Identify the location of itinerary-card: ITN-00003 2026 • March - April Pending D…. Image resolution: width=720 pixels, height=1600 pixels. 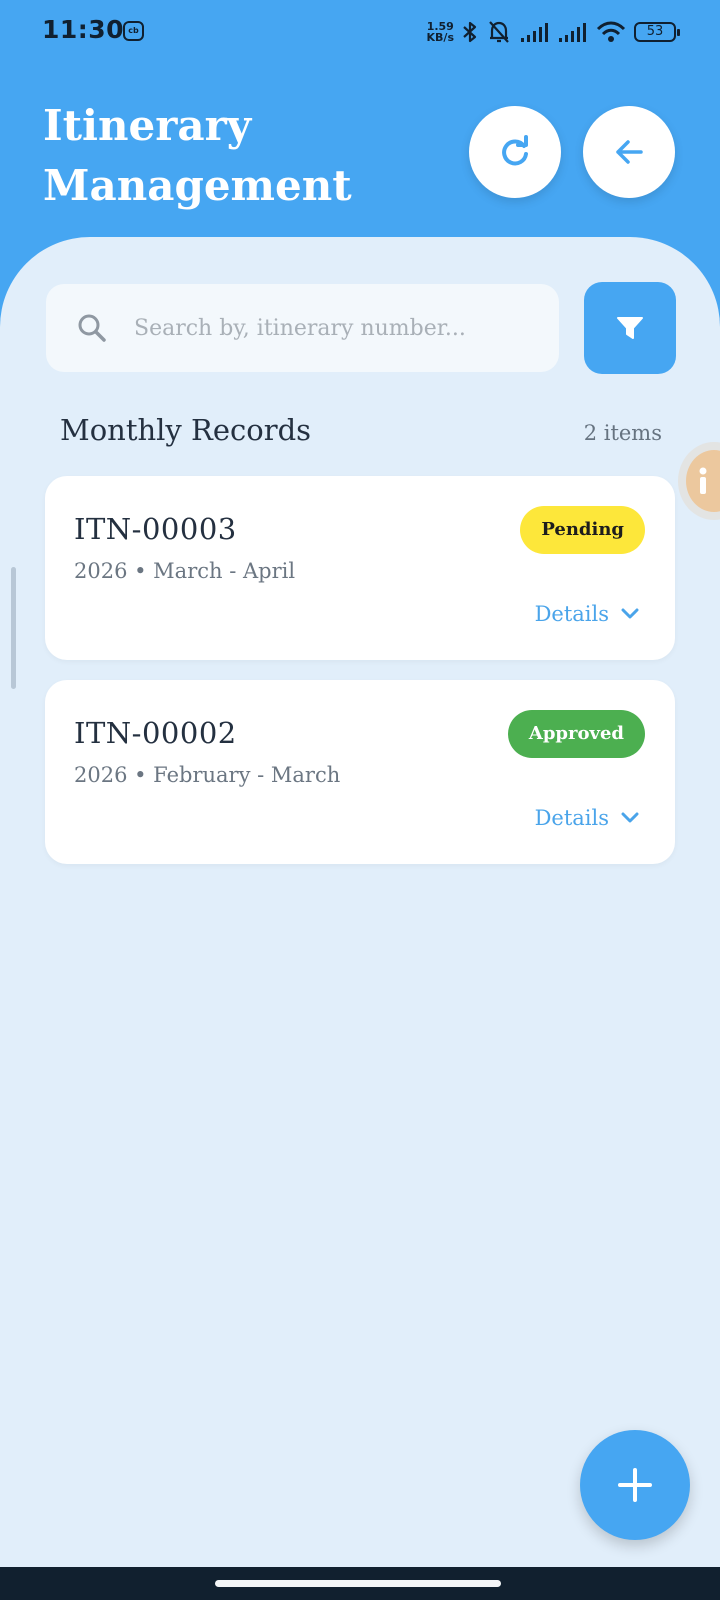
(360, 568).